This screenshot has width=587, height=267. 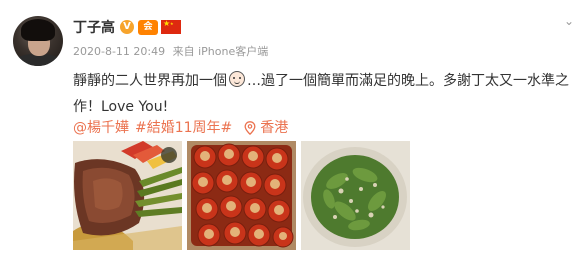 I want to click on verified-badge-icon: V, so click(x=127, y=27).